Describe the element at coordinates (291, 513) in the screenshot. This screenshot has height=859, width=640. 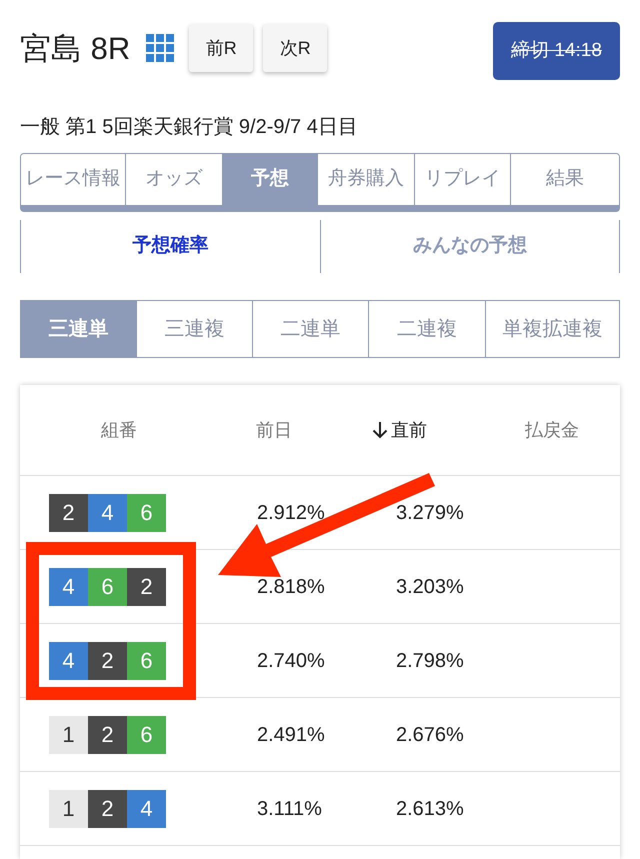
I see `previous-day-value: 2.912%` at that location.